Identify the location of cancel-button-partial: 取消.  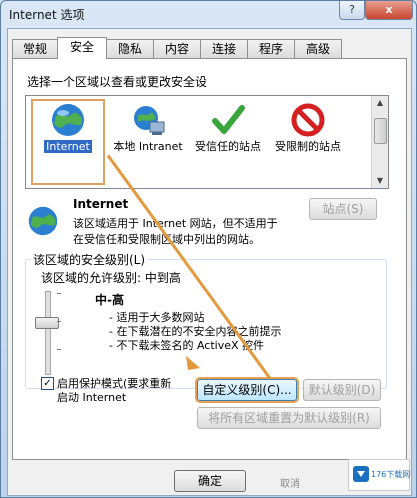
(290, 482).